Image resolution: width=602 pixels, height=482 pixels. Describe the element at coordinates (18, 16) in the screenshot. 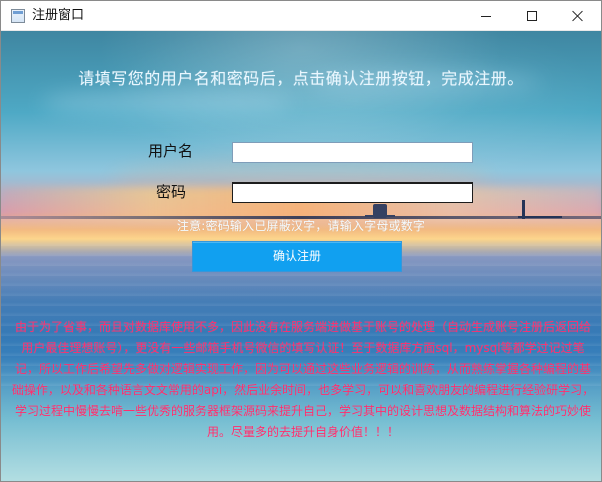

I see `window-app-icon` at that location.